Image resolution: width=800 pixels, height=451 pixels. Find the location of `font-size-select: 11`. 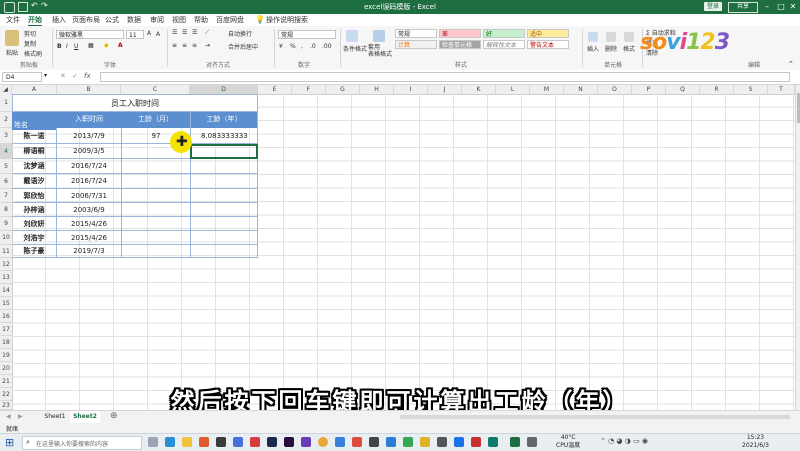

font-size-select: 11 is located at coordinates (135, 34).